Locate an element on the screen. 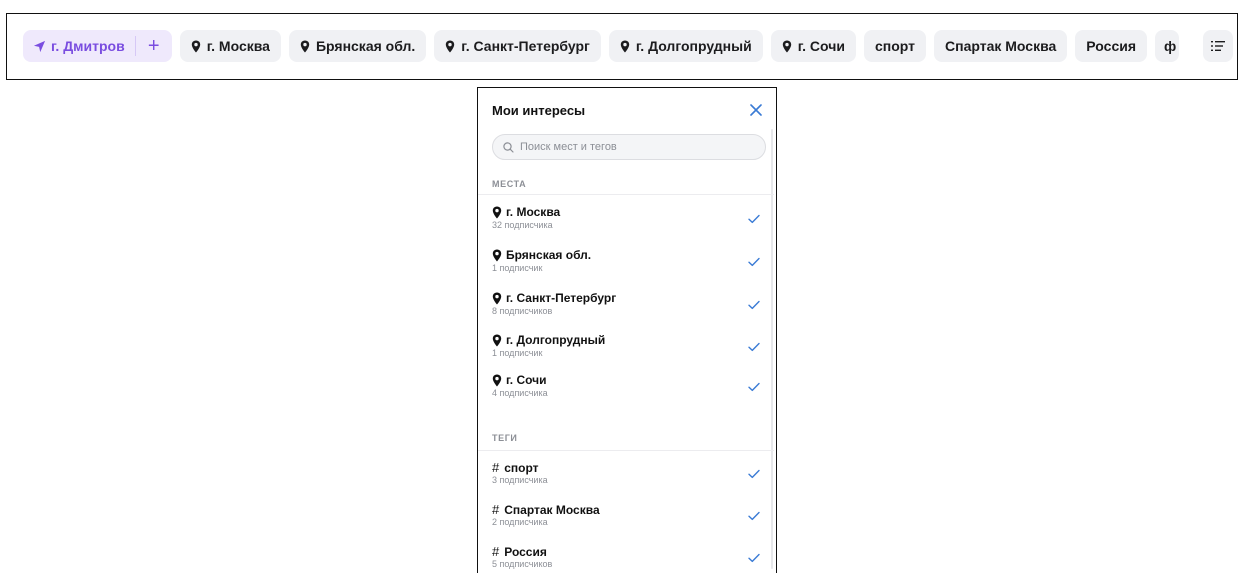 This screenshot has width=1244, height=573. chip-dolgoprudny: г. Долгопрудный is located at coordinates (685, 46).